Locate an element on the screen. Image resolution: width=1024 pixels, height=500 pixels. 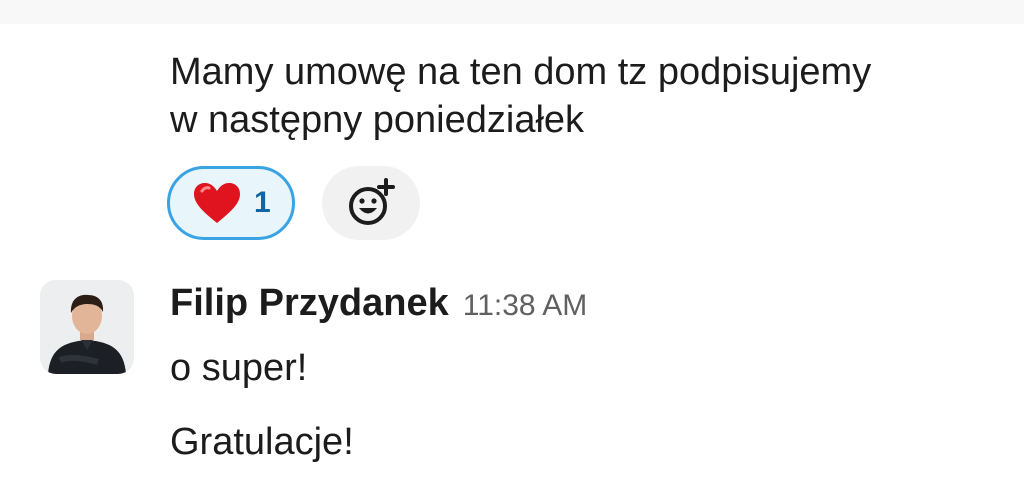
reaction-count: 1 is located at coordinates (262, 202).